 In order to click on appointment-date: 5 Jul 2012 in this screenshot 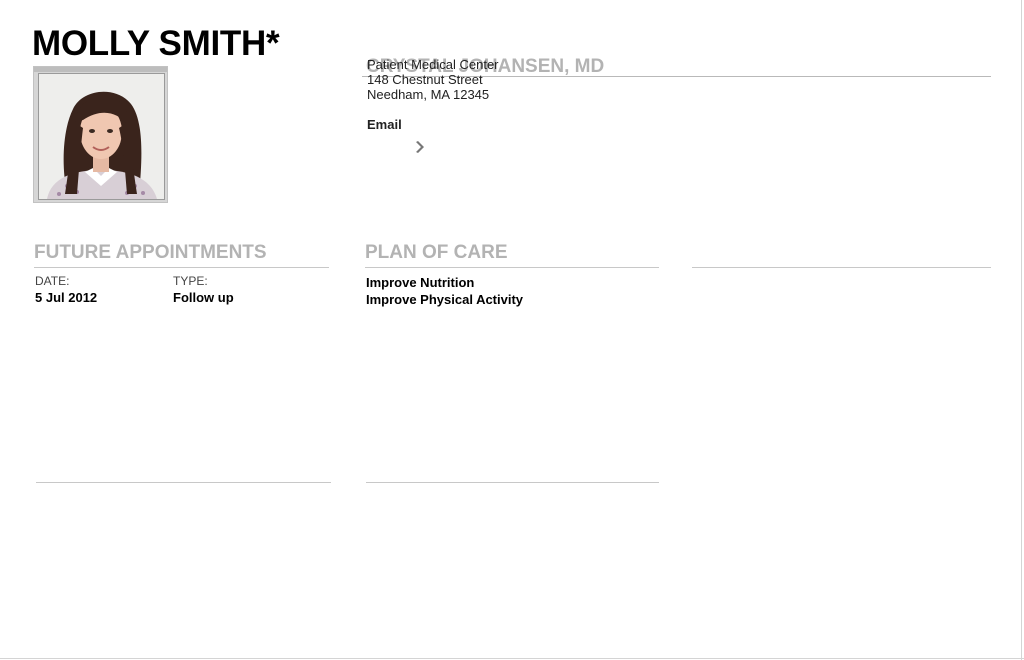, I will do `click(66, 297)`.